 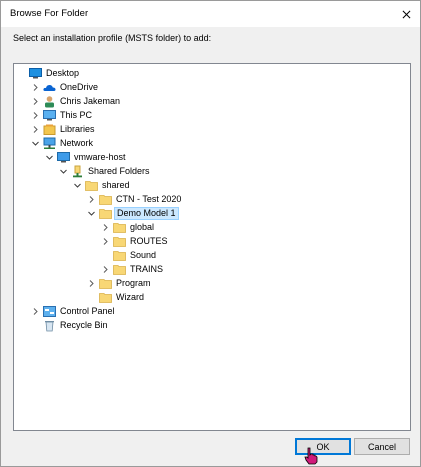 What do you see at coordinates (133, 283) in the screenshot?
I see `tree-item-label: Program` at bounding box center [133, 283].